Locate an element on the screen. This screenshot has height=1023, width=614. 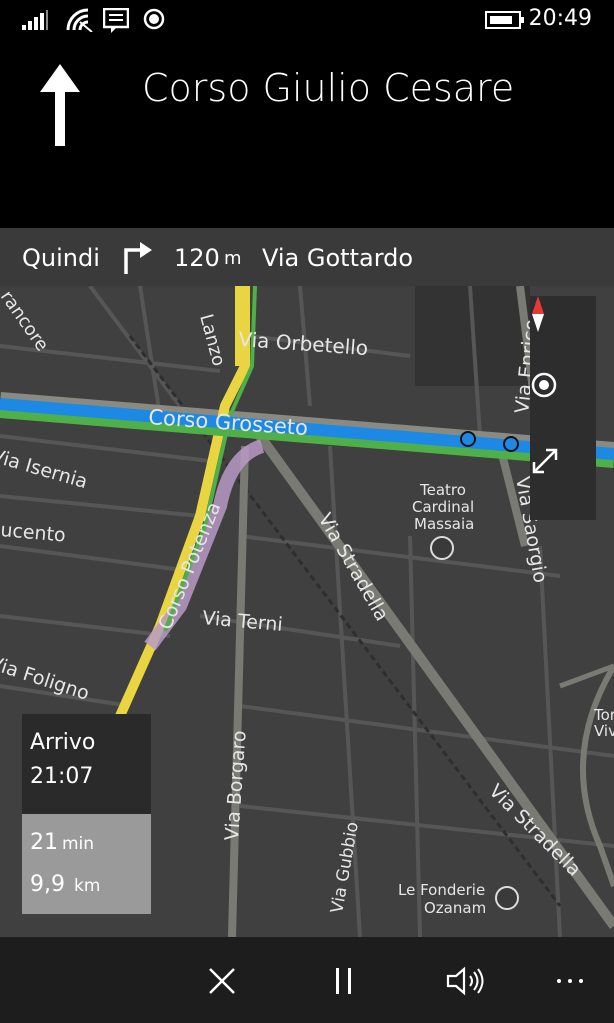
trip-section: 21 min 9,9 km is located at coordinates (86, 864).